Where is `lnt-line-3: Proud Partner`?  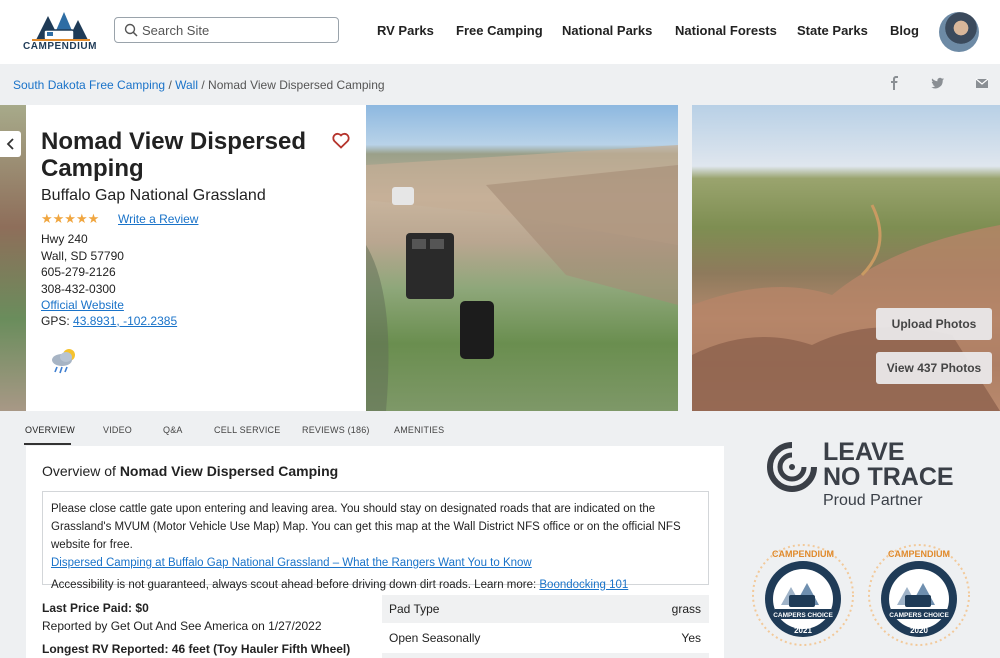 lnt-line-3: Proud Partner is located at coordinates (873, 500).